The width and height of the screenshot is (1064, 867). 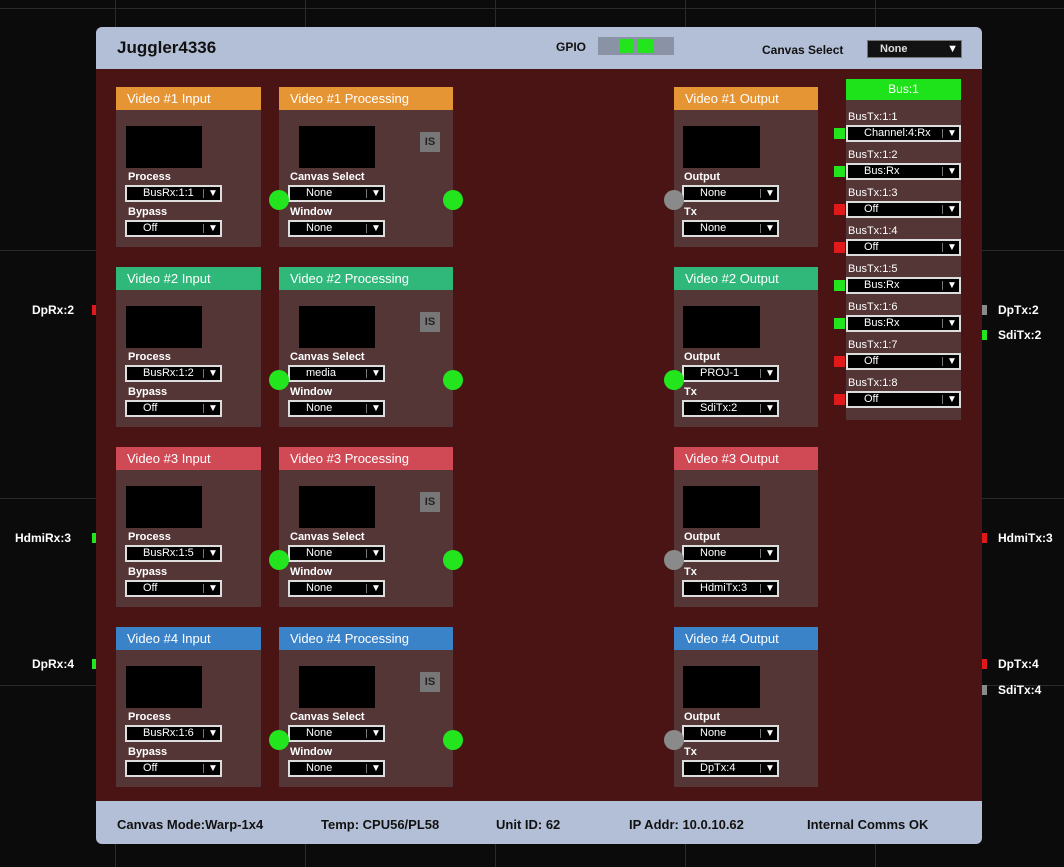 What do you see at coordinates (686, 824) in the screenshot?
I see `ip-addr-status: IP Addr: 10.0.10.62` at bounding box center [686, 824].